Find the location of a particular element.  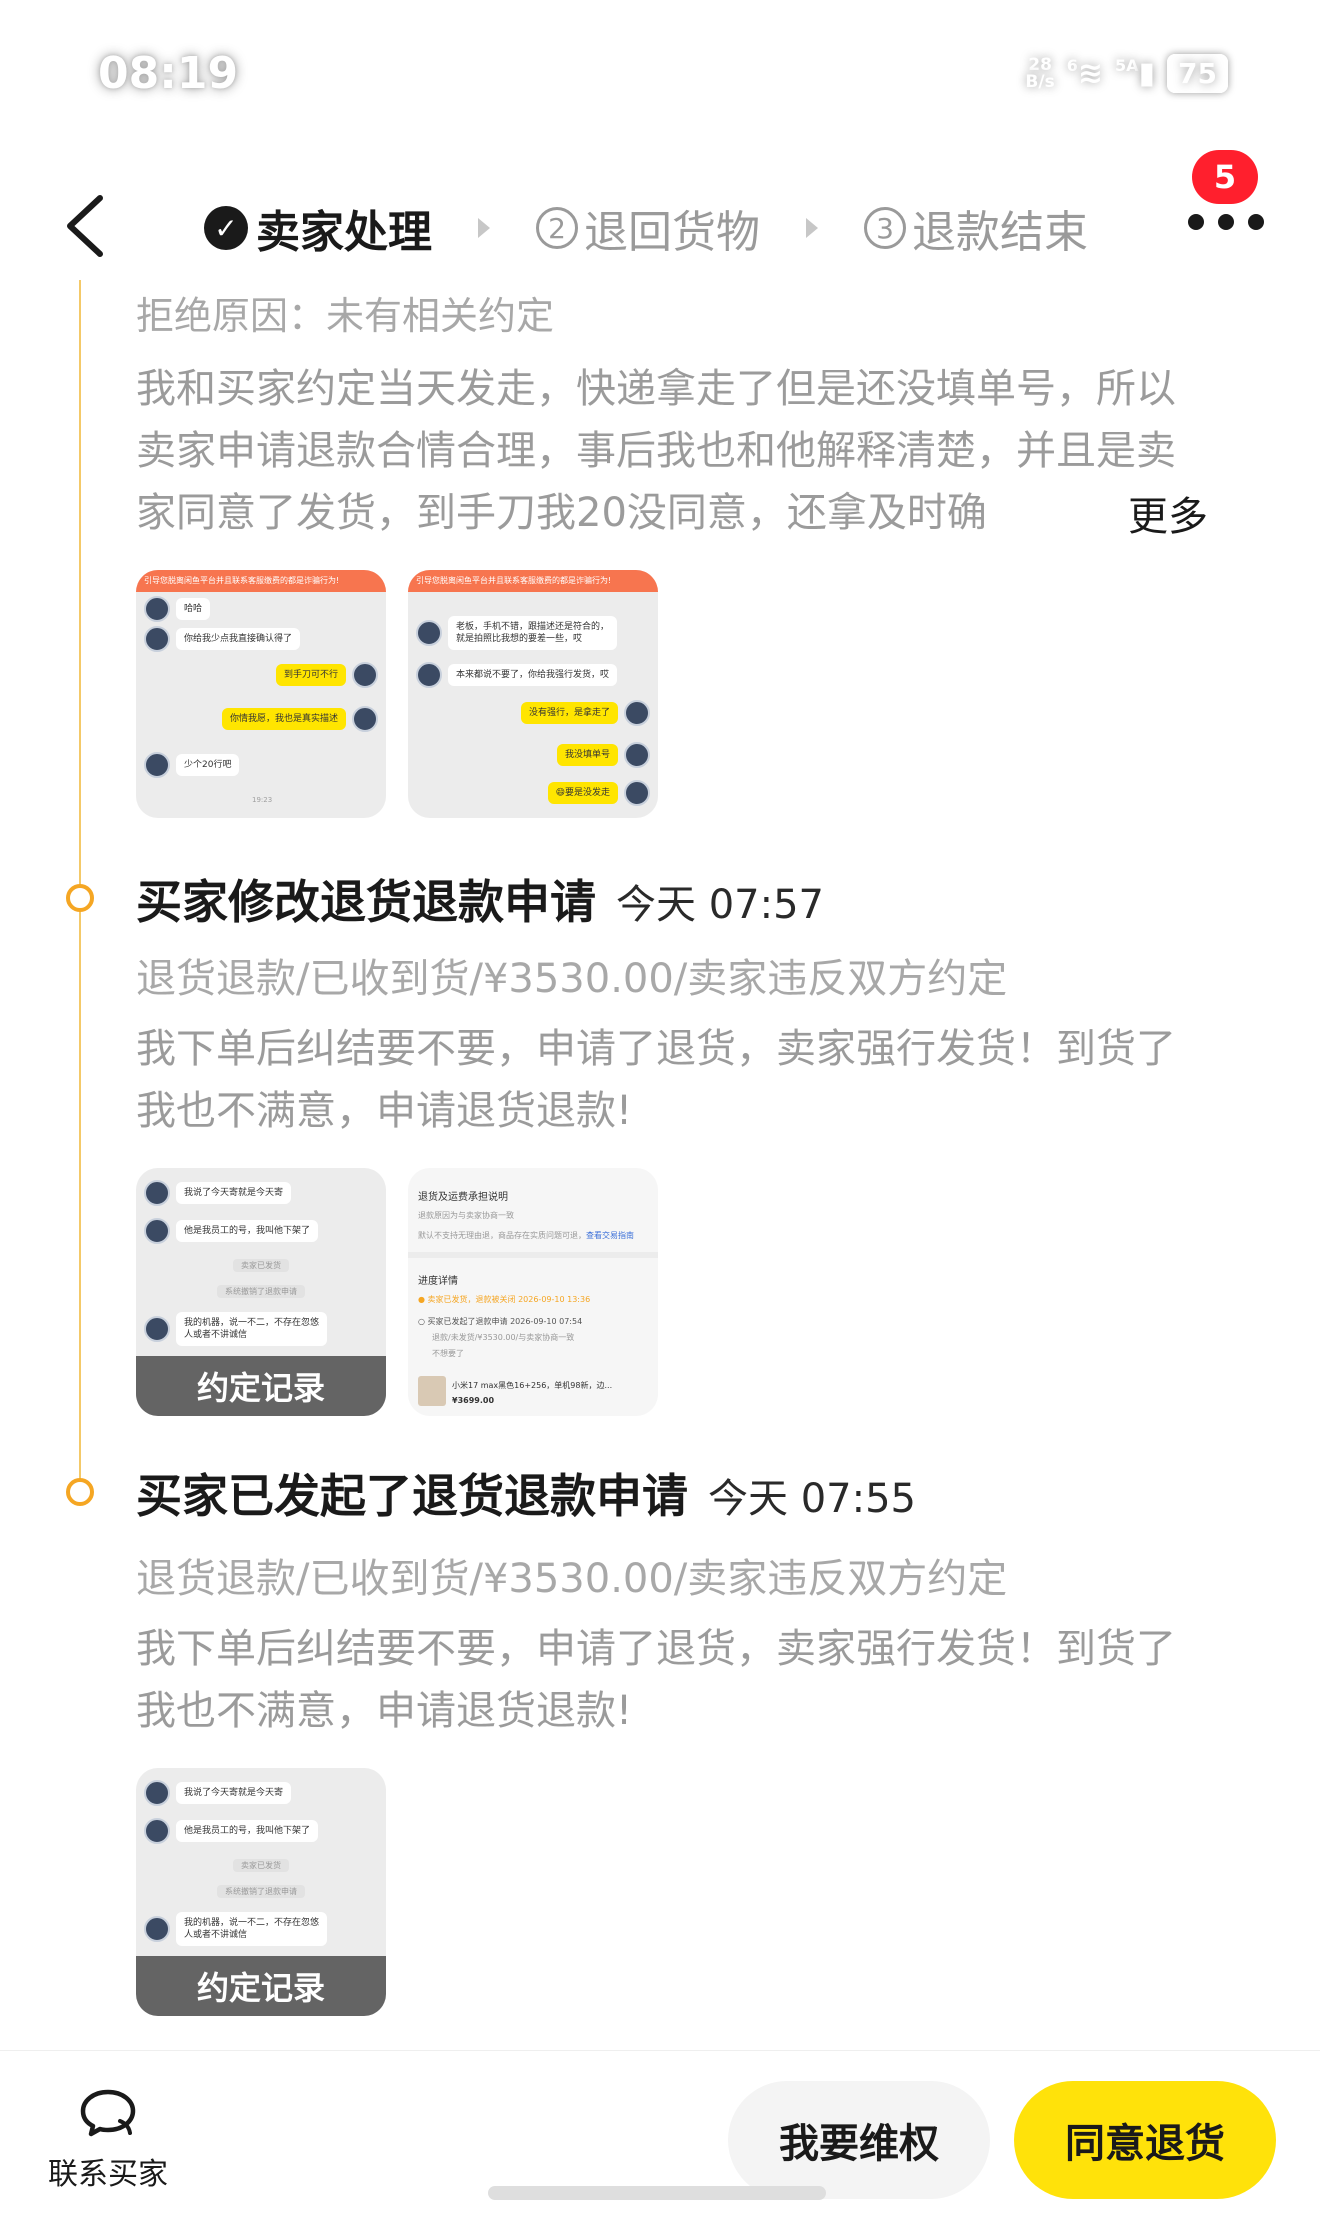

progress-stepper: ✓ 卖家处理 2 退回货物 3 退款结束 is located at coordinates (646, 228).